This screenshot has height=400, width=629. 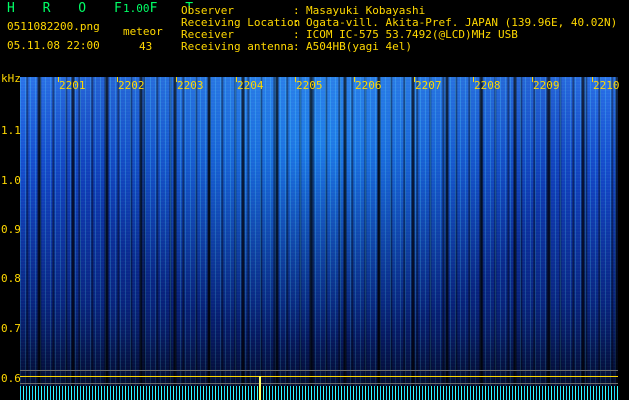 I want to click on meteor-spike, so click(x=260, y=388).